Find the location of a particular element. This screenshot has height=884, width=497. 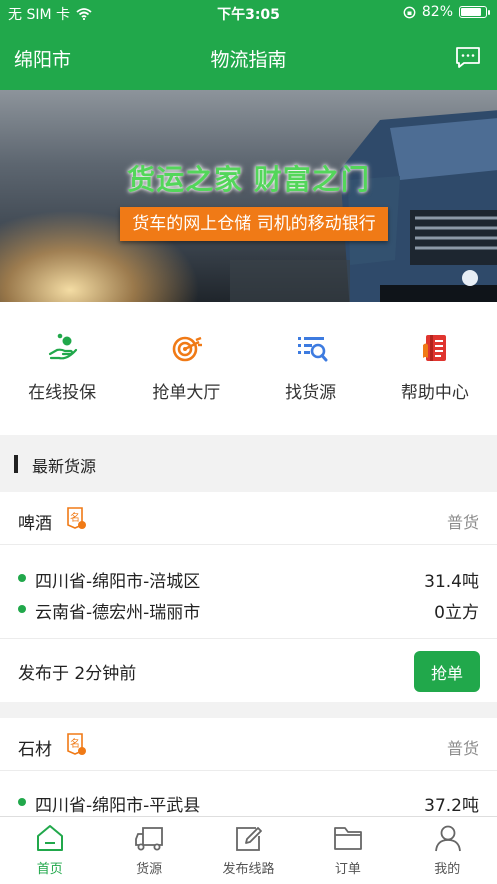

route-quantity: 31.4吨 is located at coordinates (451, 582).